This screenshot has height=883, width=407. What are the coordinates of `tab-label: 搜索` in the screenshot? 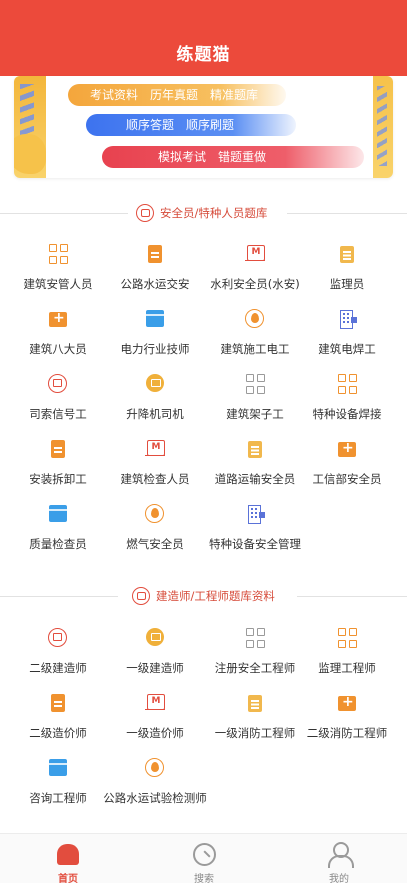 It's located at (204, 878).